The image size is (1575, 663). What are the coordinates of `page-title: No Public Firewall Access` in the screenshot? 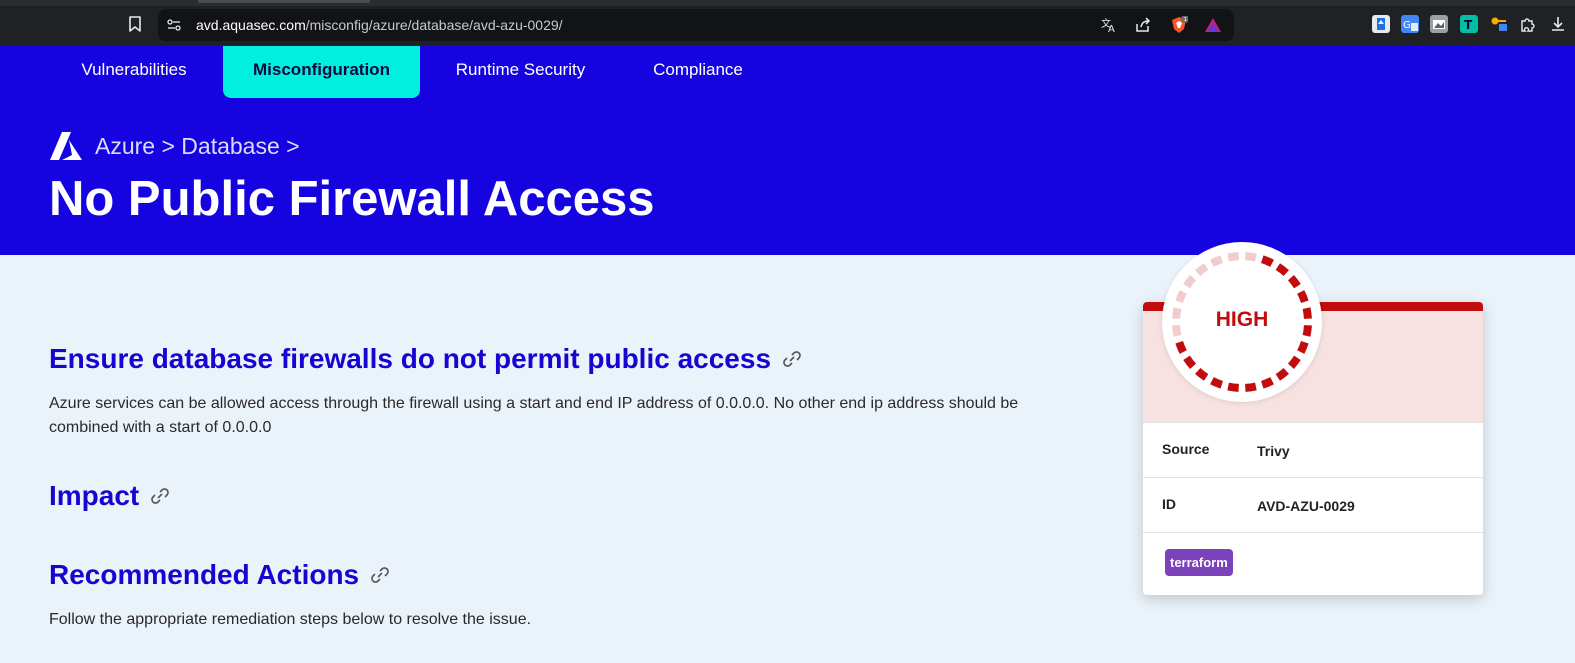 It's located at (352, 199).